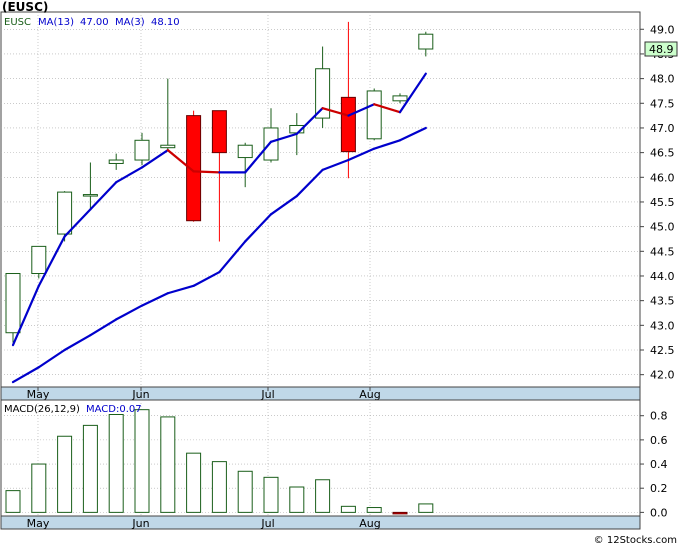 Image resolution: width=680 pixels, height=546 pixels. What do you see at coordinates (42, 409) in the screenshot?
I see `macd-legend-label: MACD(26,12,9)` at bounding box center [42, 409].